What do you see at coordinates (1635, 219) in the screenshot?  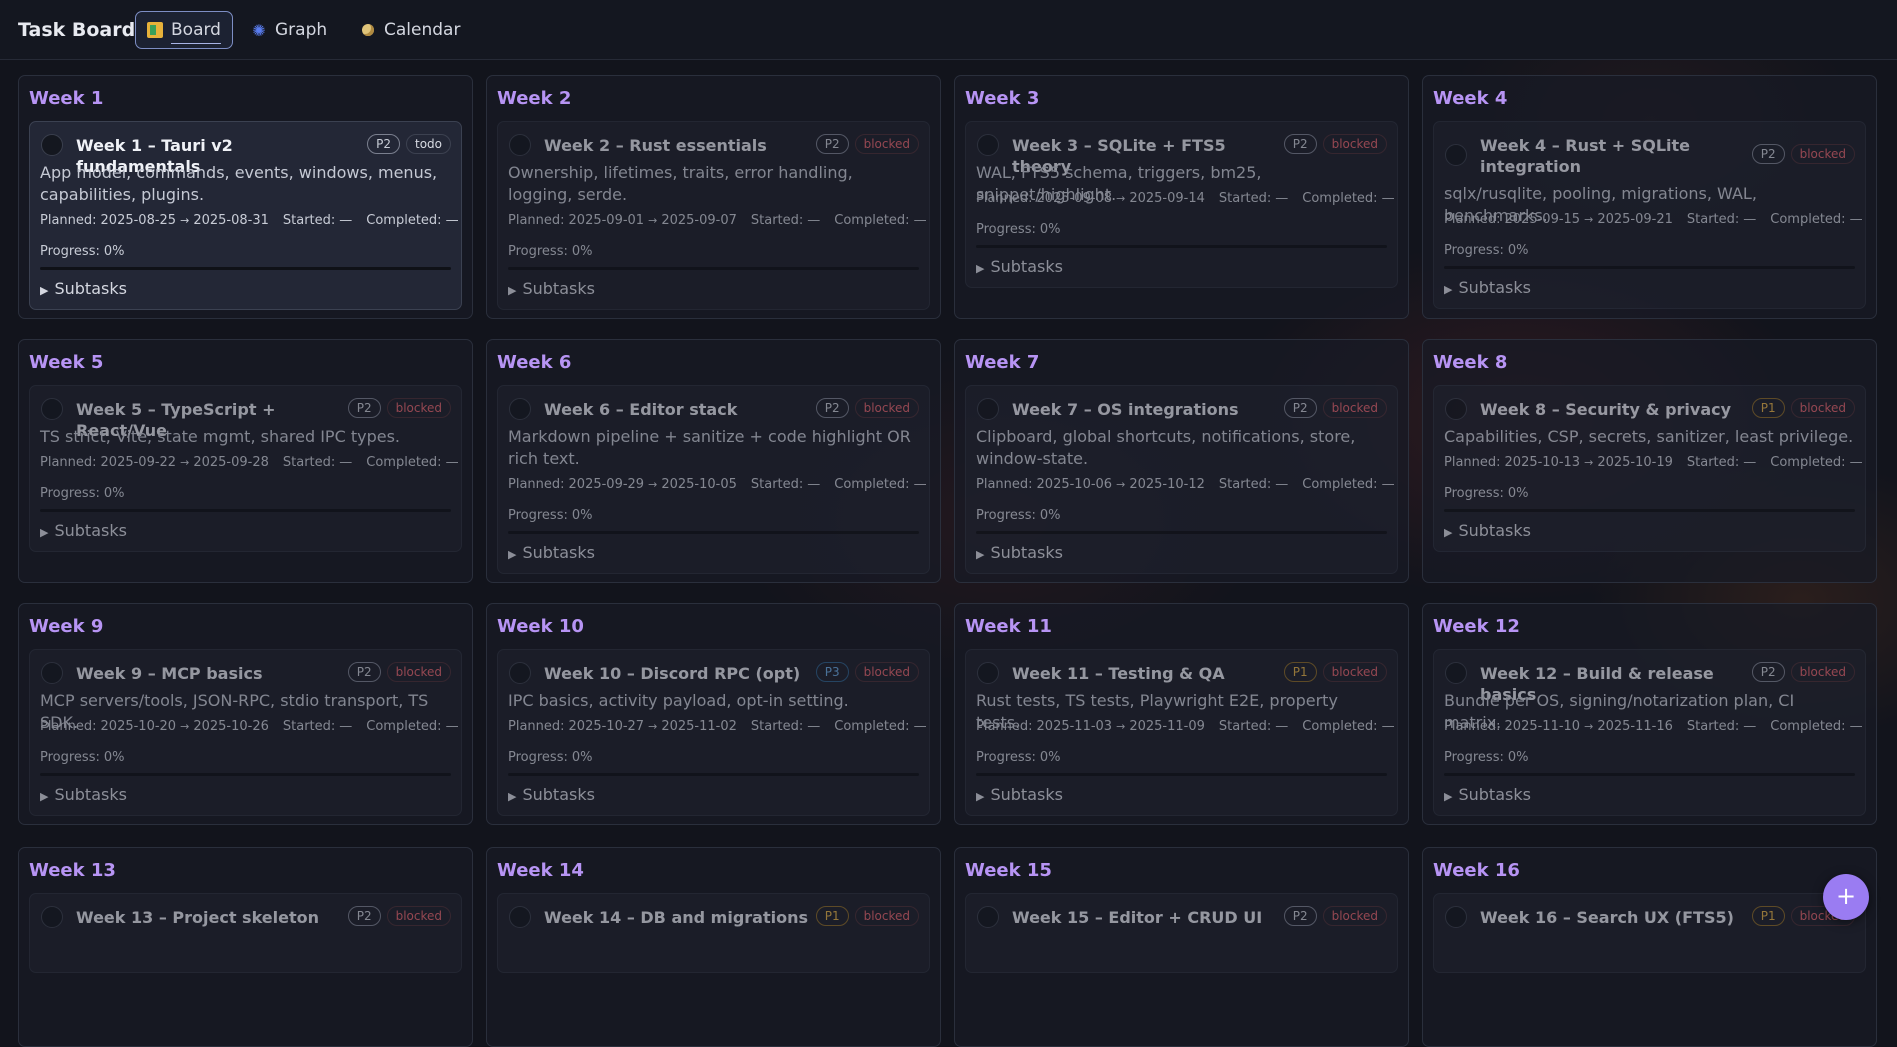 I see `planned-end: 2025-09-21` at bounding box center [1635, 219].